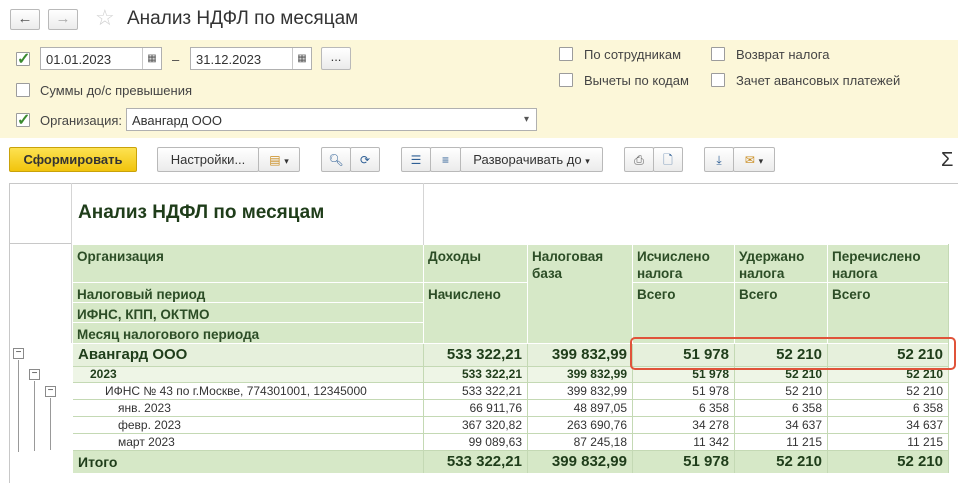 This screenshot has height=483, width=958. What do you see at coordinates (888, 313) in the screenshot?
I see `header-transferred-total: Всего` at bounding box center [888, 313].